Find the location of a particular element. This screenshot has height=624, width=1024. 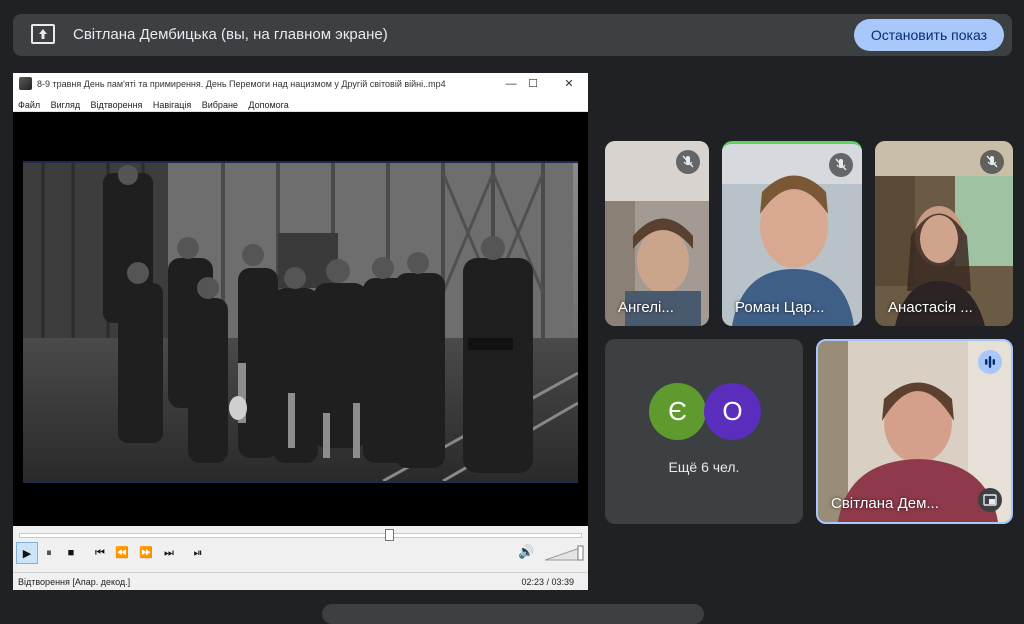

player-app-icon is located at coordinates (25, 83).